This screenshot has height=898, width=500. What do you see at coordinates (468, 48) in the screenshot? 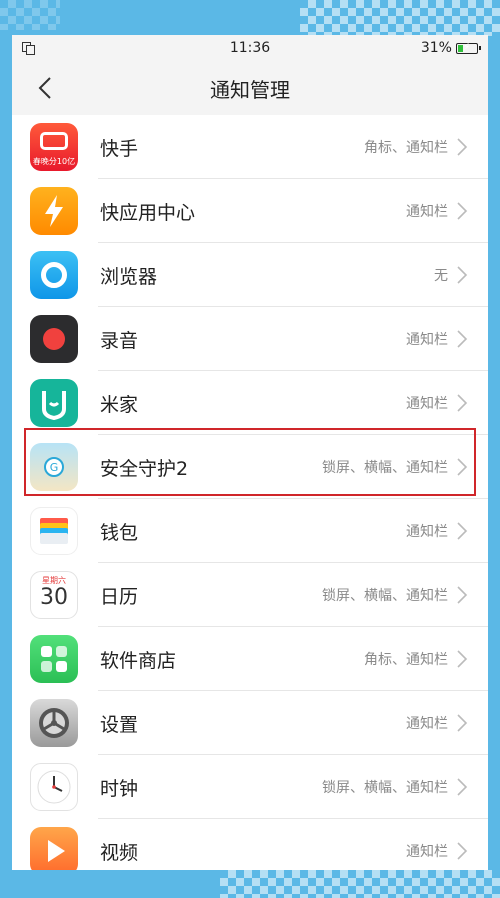
I see `battery-icon: ⚡` at bounding box center [468, 48].